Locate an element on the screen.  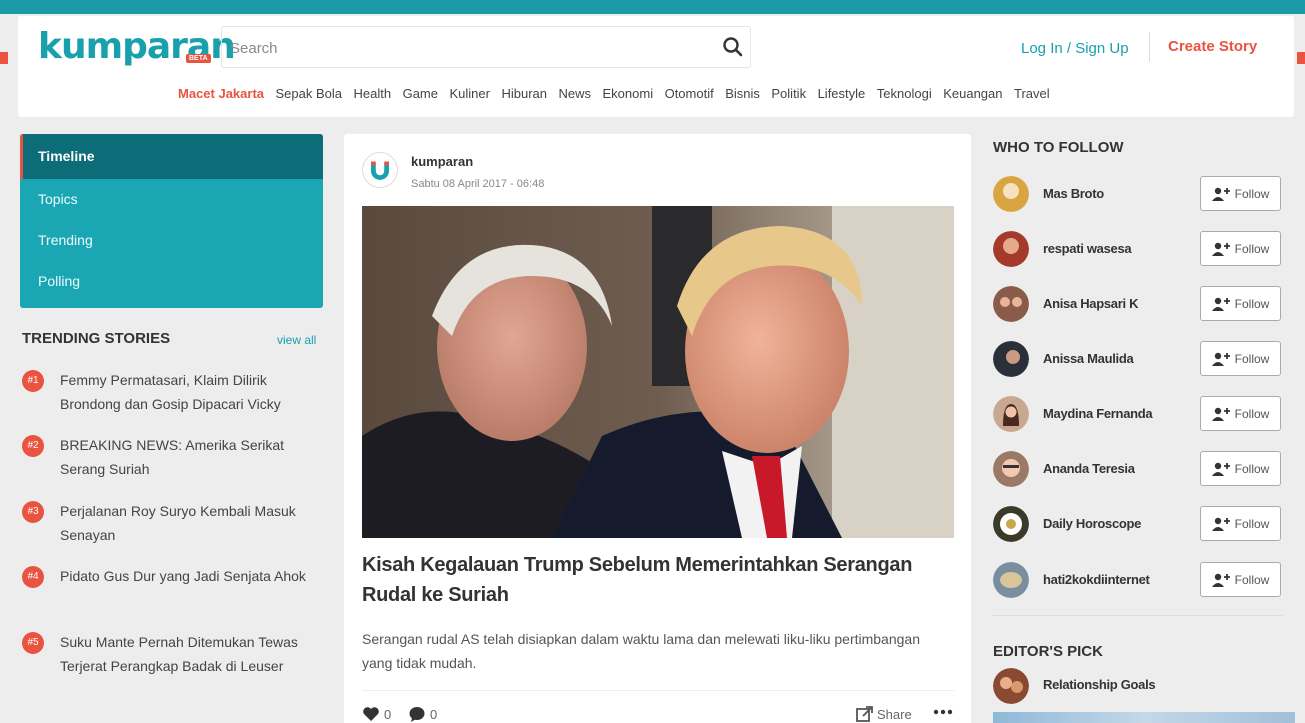
editors-pick-title: EDITOR'S PICK is located at coordinates (1048, 651).